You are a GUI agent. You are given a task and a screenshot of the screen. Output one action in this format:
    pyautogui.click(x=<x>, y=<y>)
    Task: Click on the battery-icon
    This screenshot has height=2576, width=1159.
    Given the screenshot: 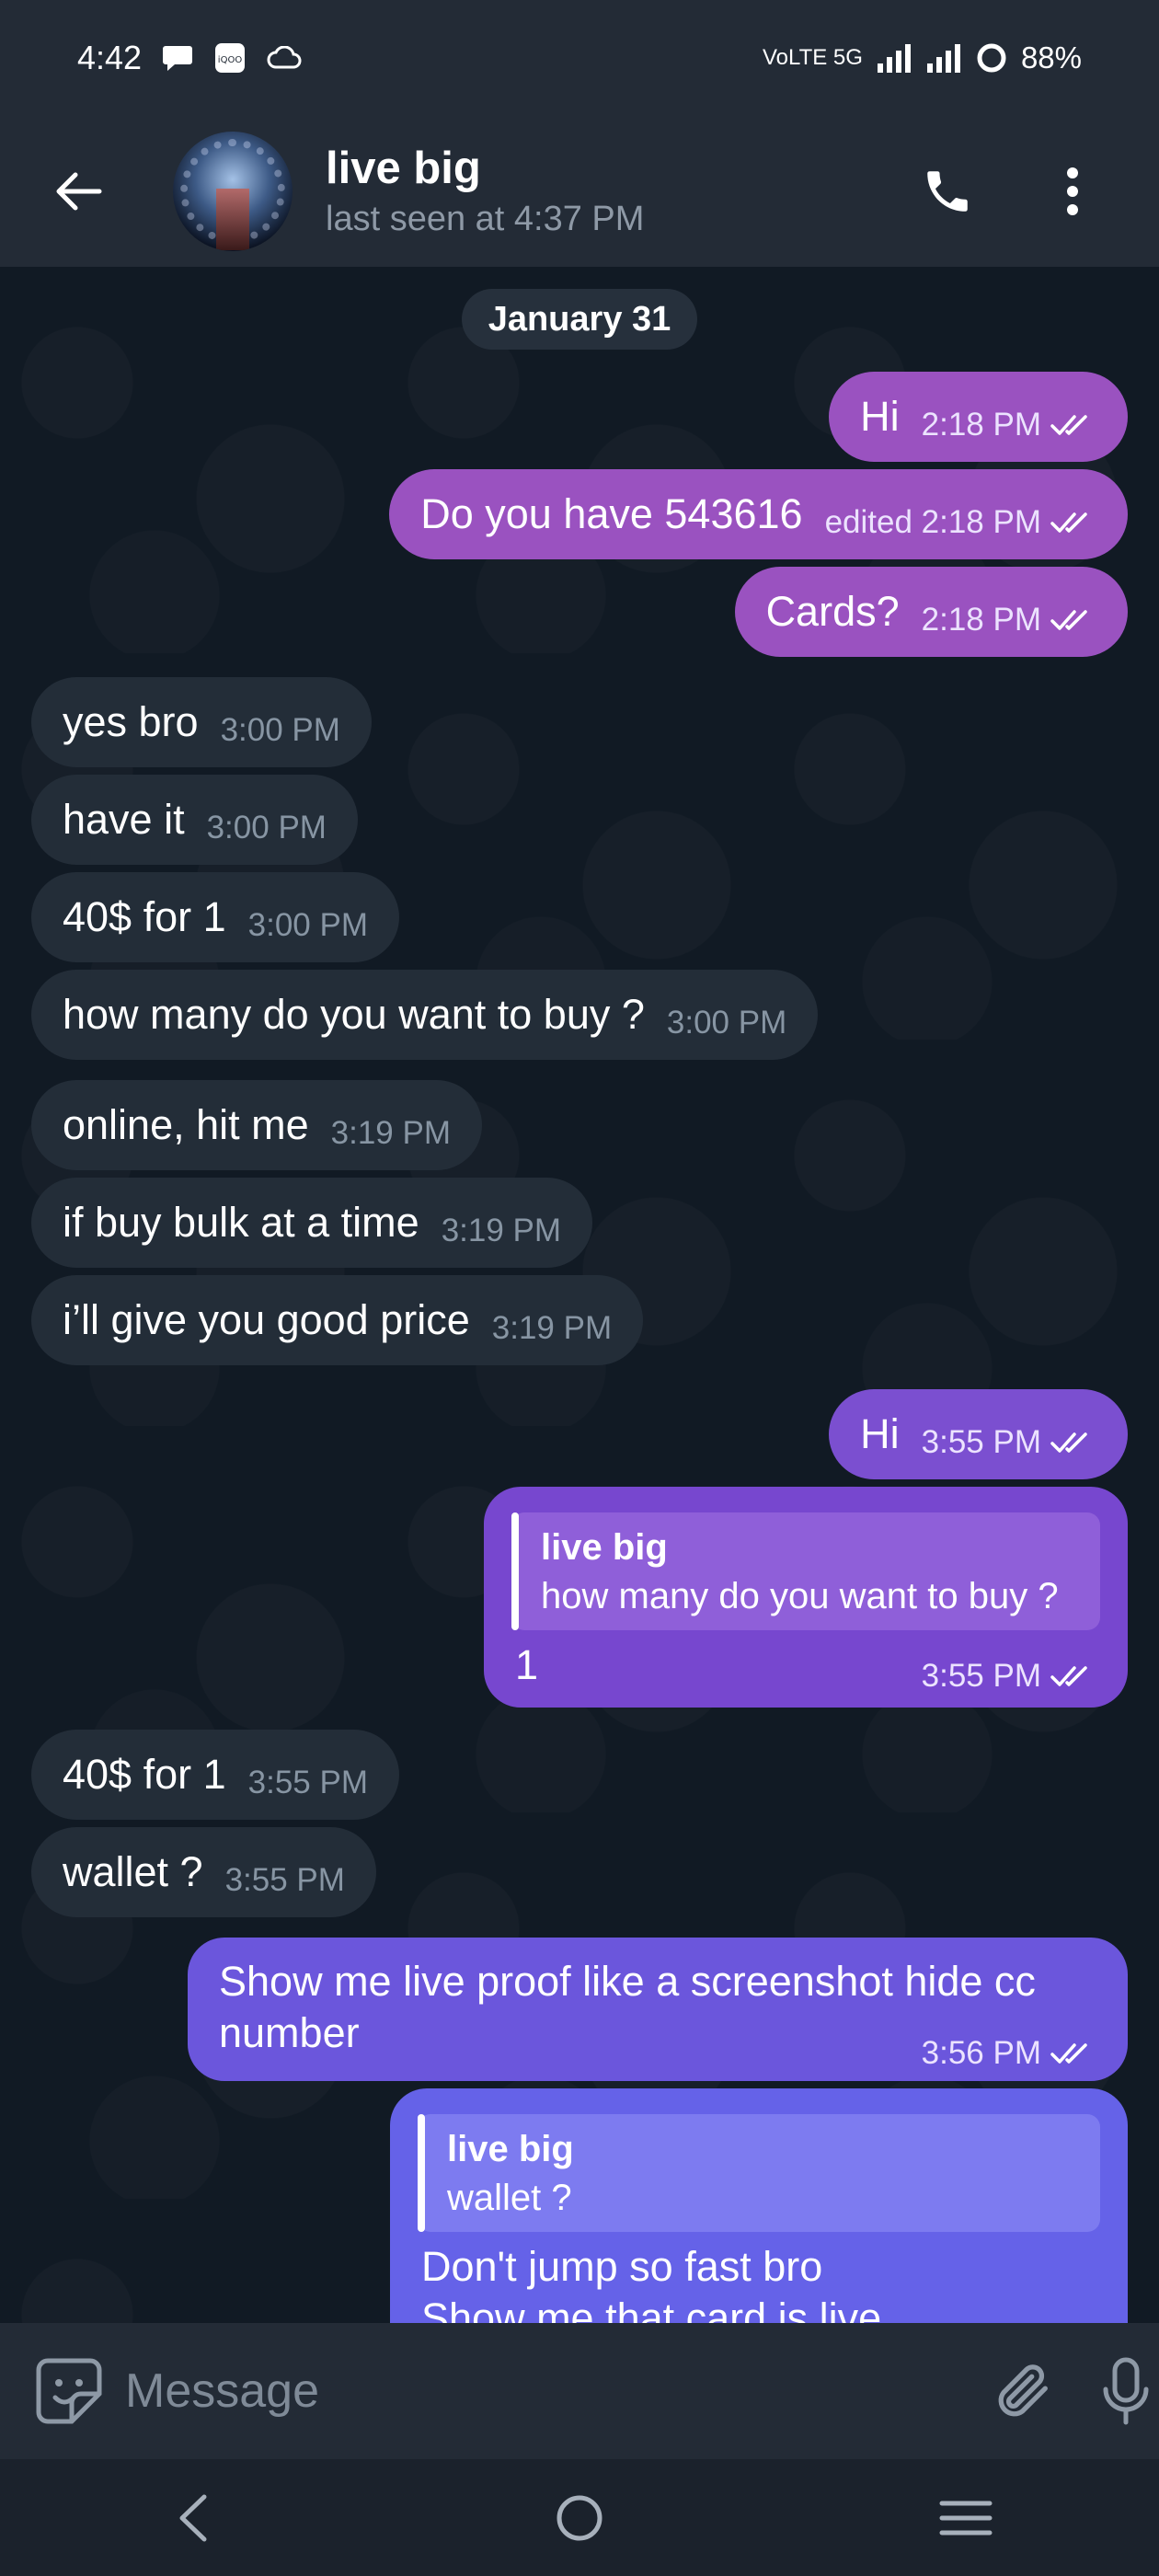 What is the action you would take?
    pyautogui.click(x=991, y=58)
    